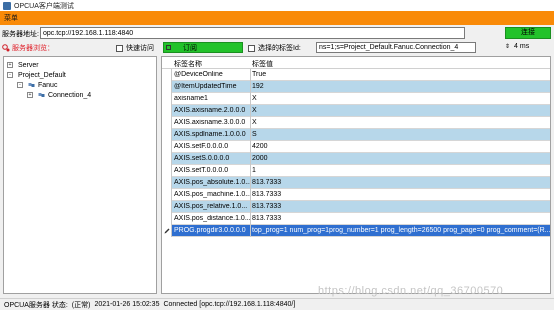  I want to click on table-row: AXIS.setT.0.0.0.0 1, so click(356, 171).